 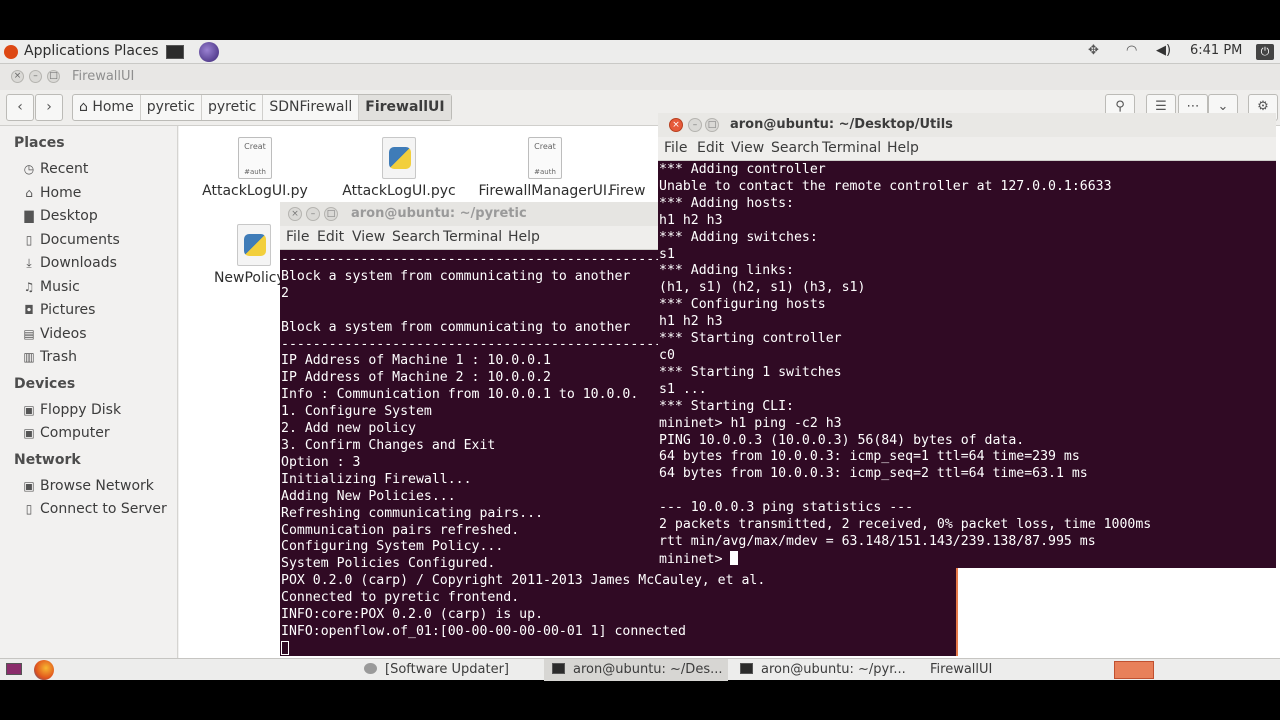 I want to click on firefox-icon, so click(x=44, y=670).